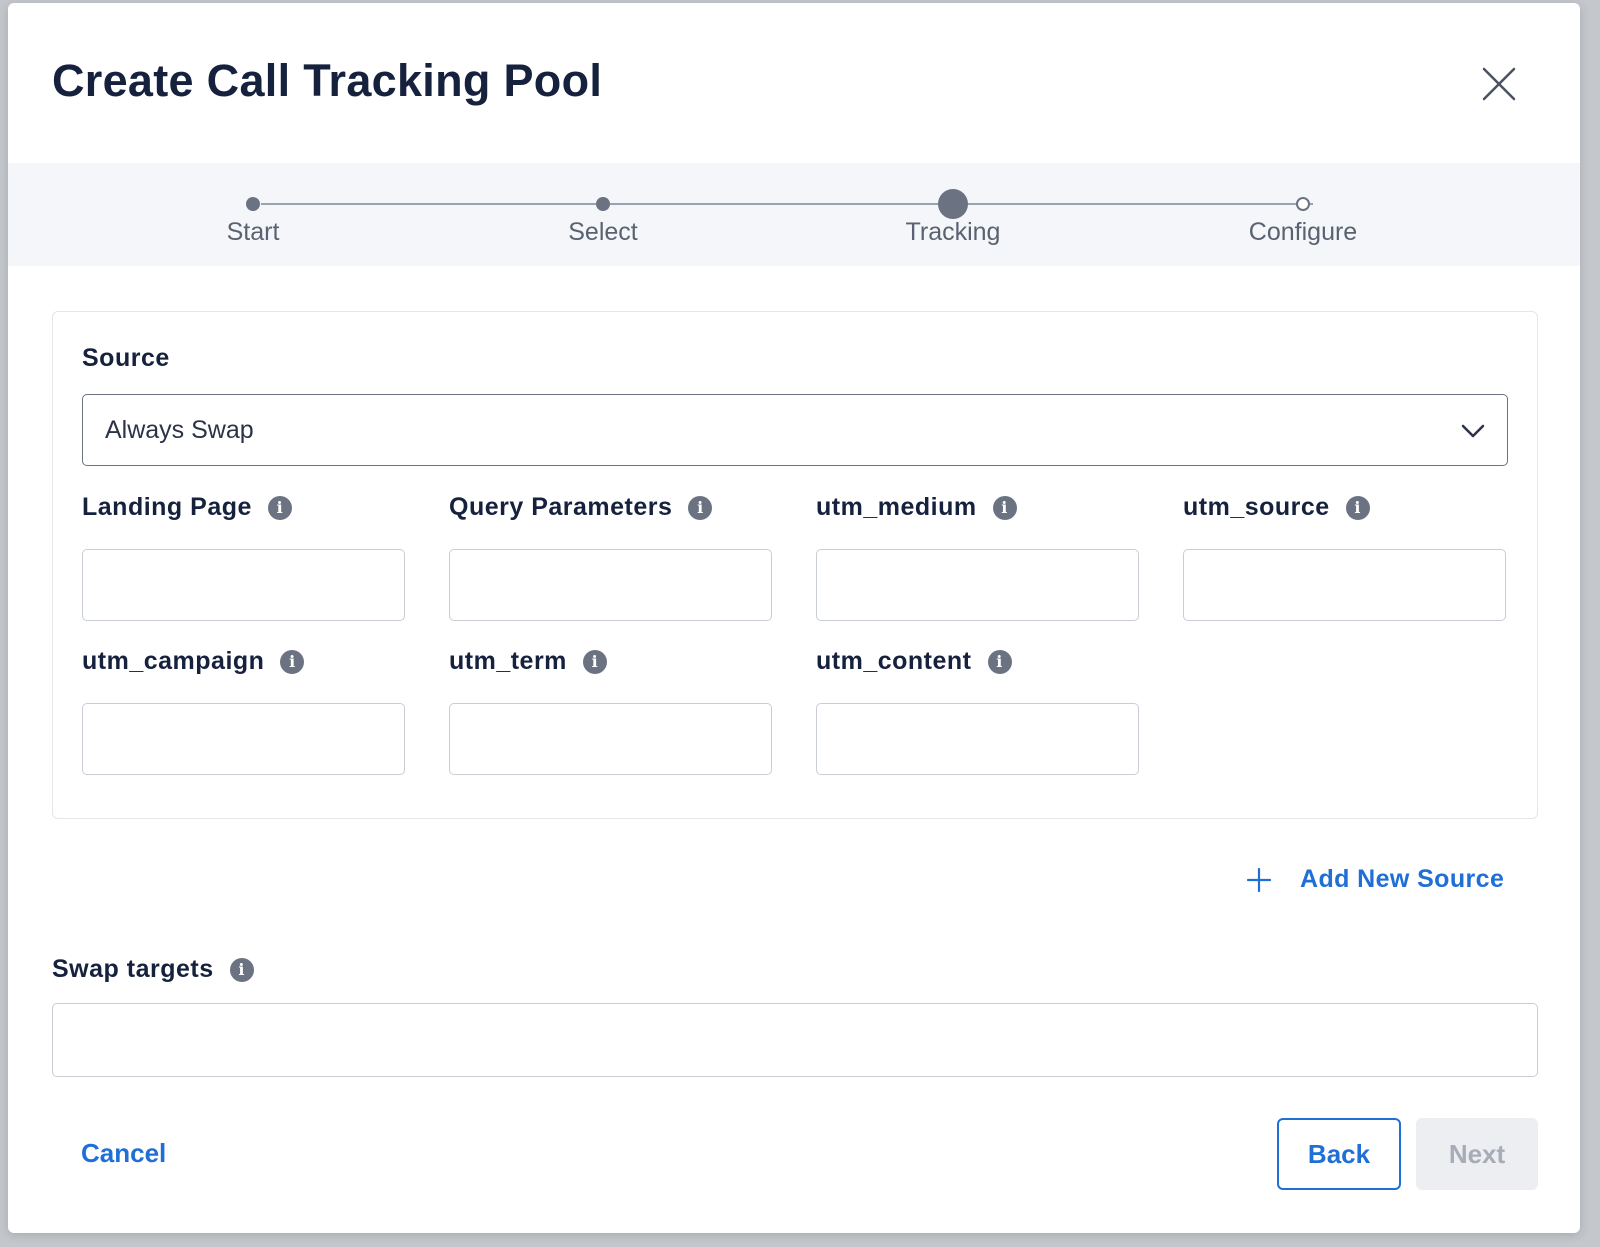 The height and width of the screenshot is (1247, 1600). Describe the element at coordinates (603, 232) in the screenshot. I see `step-label-select: Select` at that location.